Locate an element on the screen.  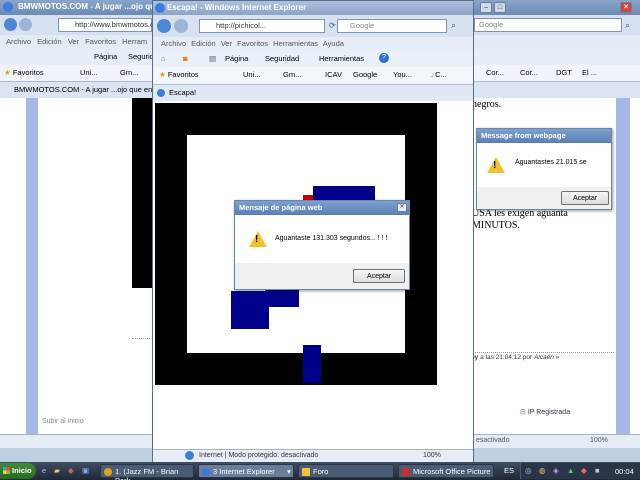
main-dialog-body: ! Aguantaste 131.303 segundos... ! ! ! is located at coordinates (322, 239).